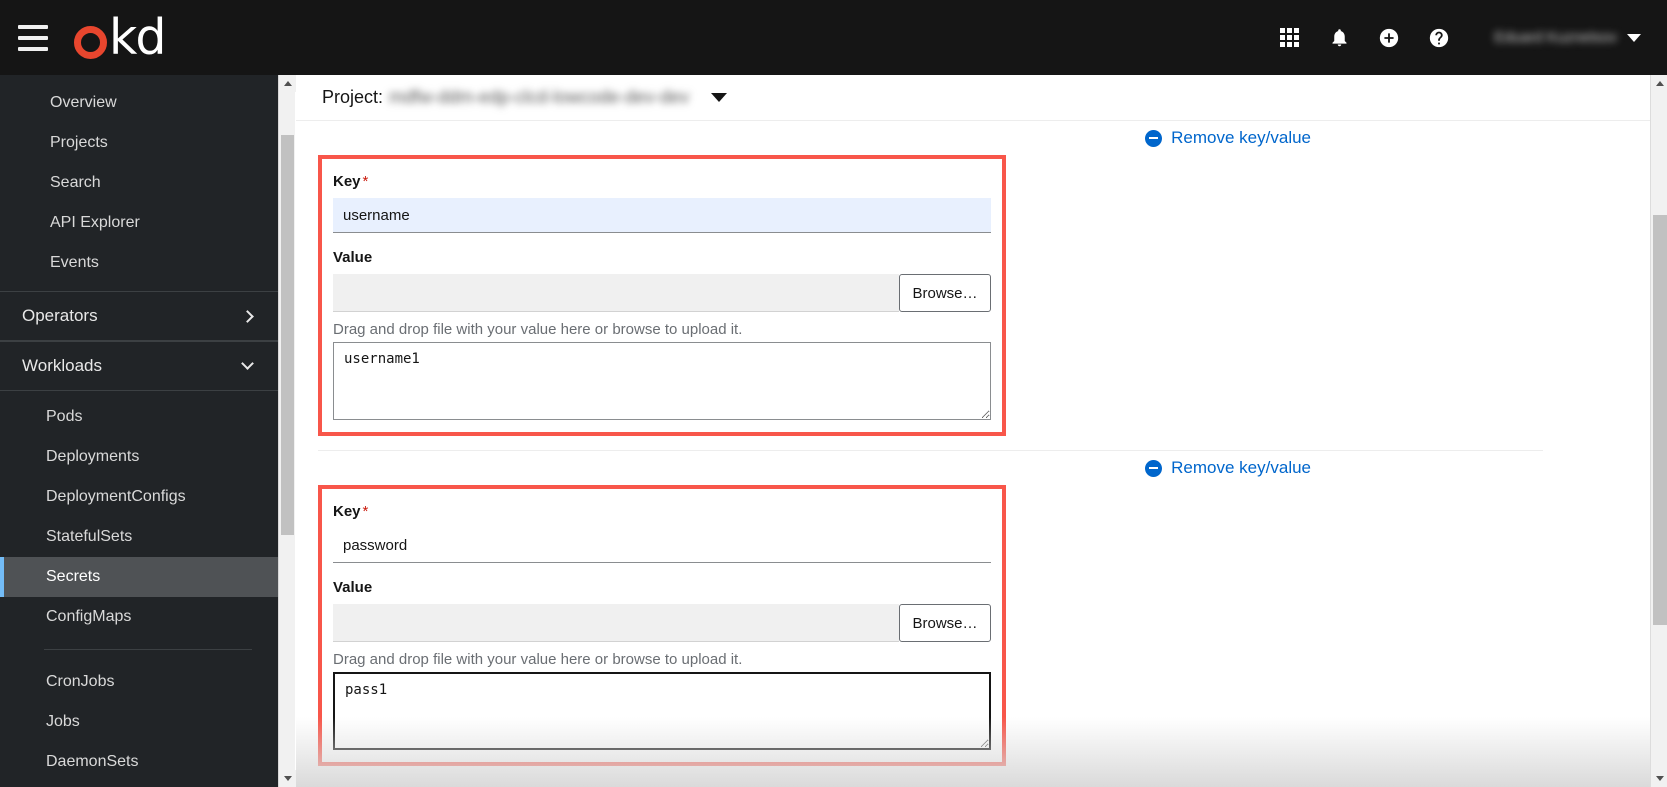 The width and height of the screenshot is (1667, 787). Describe the element at coordinates (60, 315) in the screenshot. I see `sidebar-group-label-operators: Operators` at that location.